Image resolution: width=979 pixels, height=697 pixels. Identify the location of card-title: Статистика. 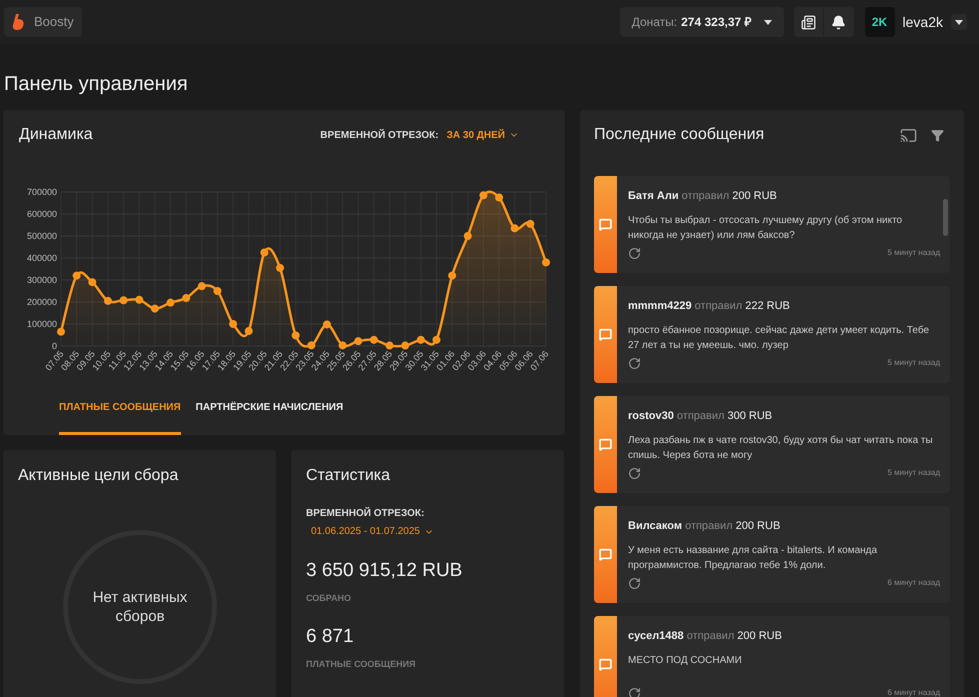
(349, 476).